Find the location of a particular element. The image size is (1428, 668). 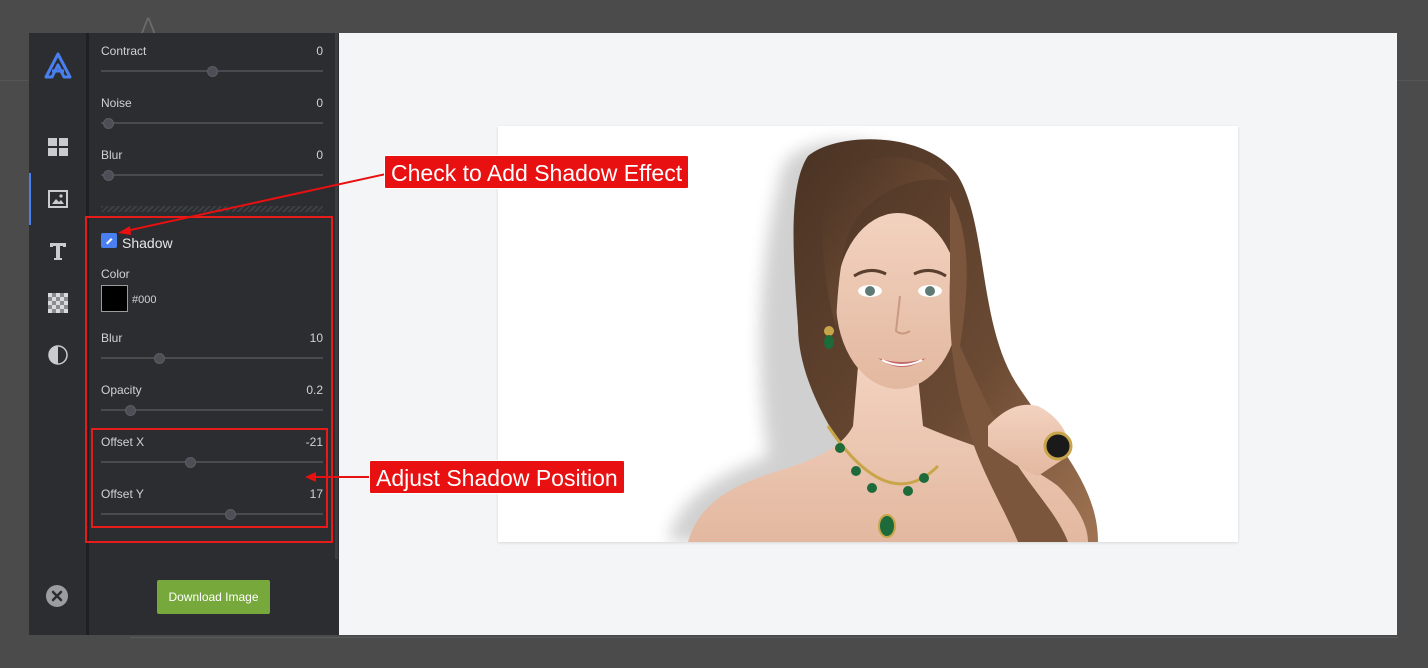

check-shadow-callout: Check to Add Shadow Effect is located at coordinates (537, 172).